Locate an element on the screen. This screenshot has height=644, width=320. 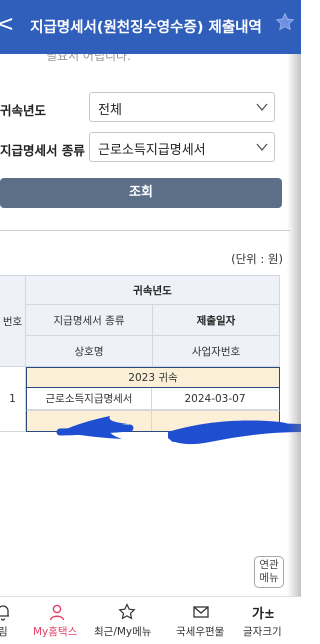
row-number-cell: 1 is located at coordinates (13, 399).